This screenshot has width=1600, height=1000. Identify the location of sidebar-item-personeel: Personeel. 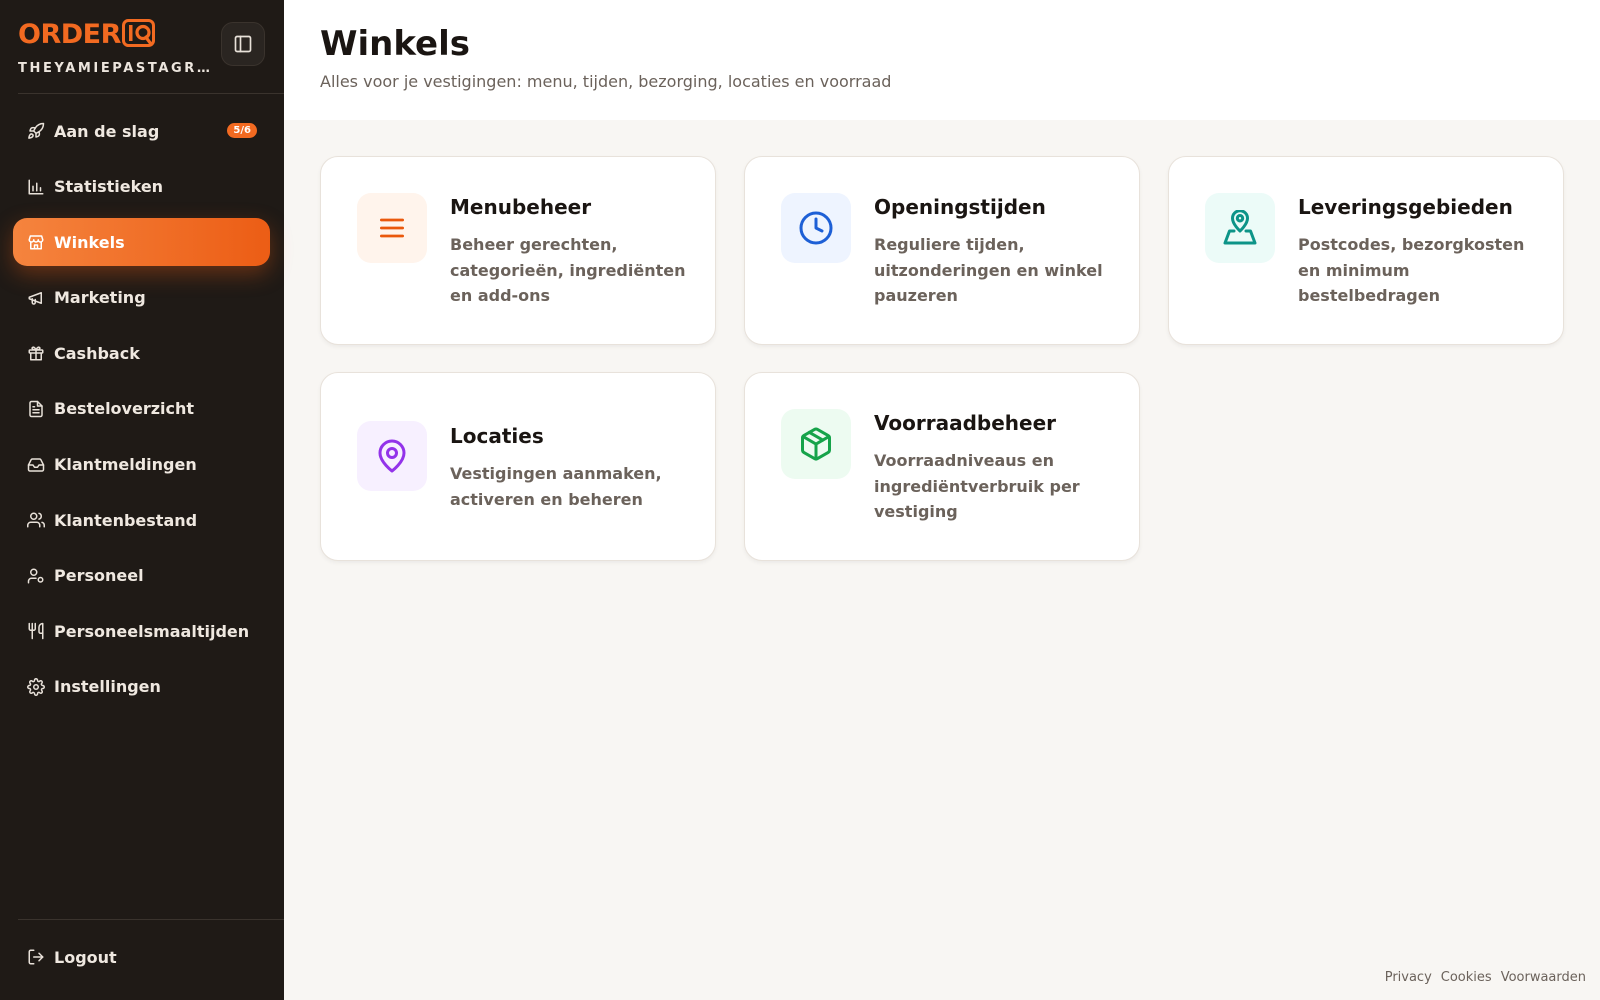
(141, 576).